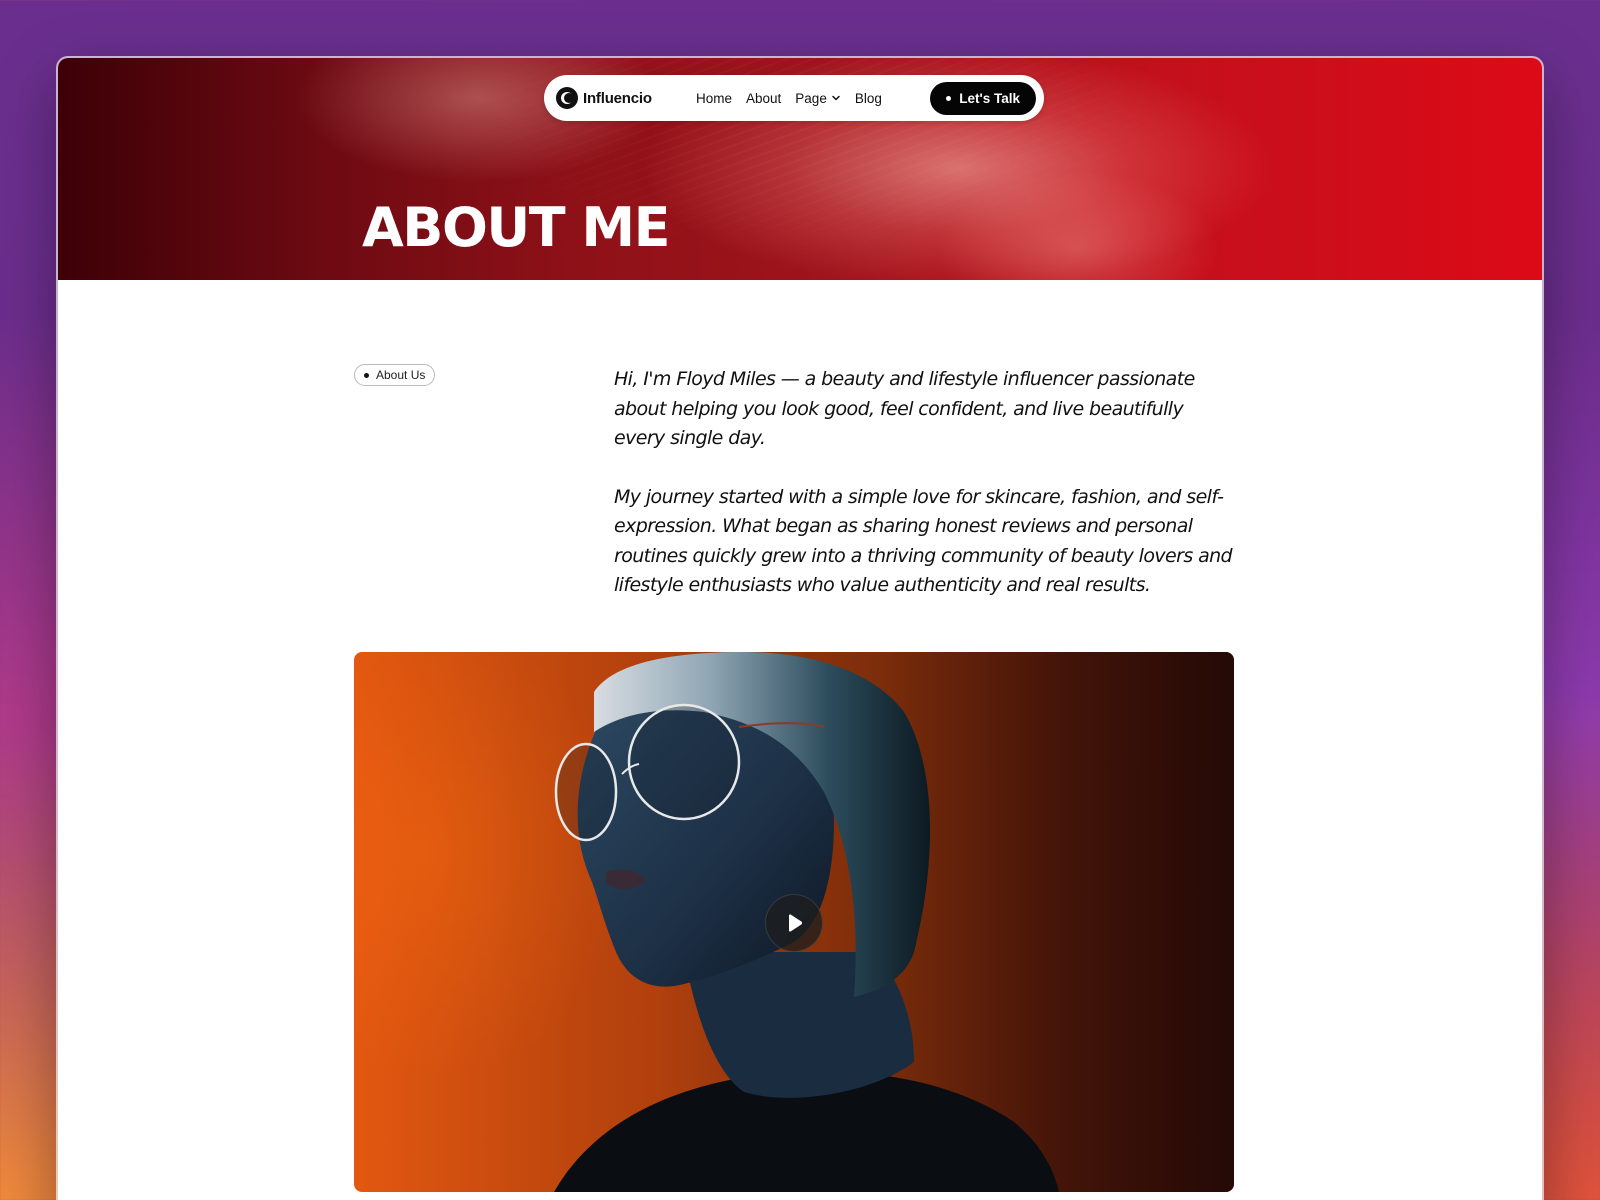  I want to click on brand-logo: Influencio, so click(626, 98).